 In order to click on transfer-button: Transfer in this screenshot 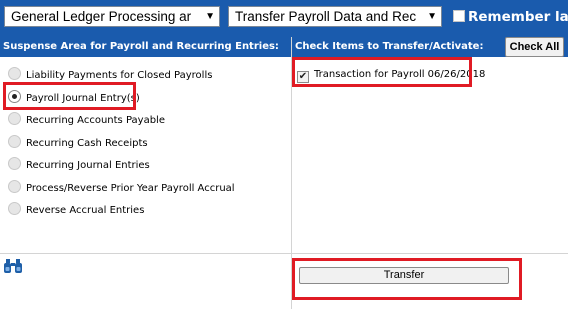, I will do `click(404, 275)`.